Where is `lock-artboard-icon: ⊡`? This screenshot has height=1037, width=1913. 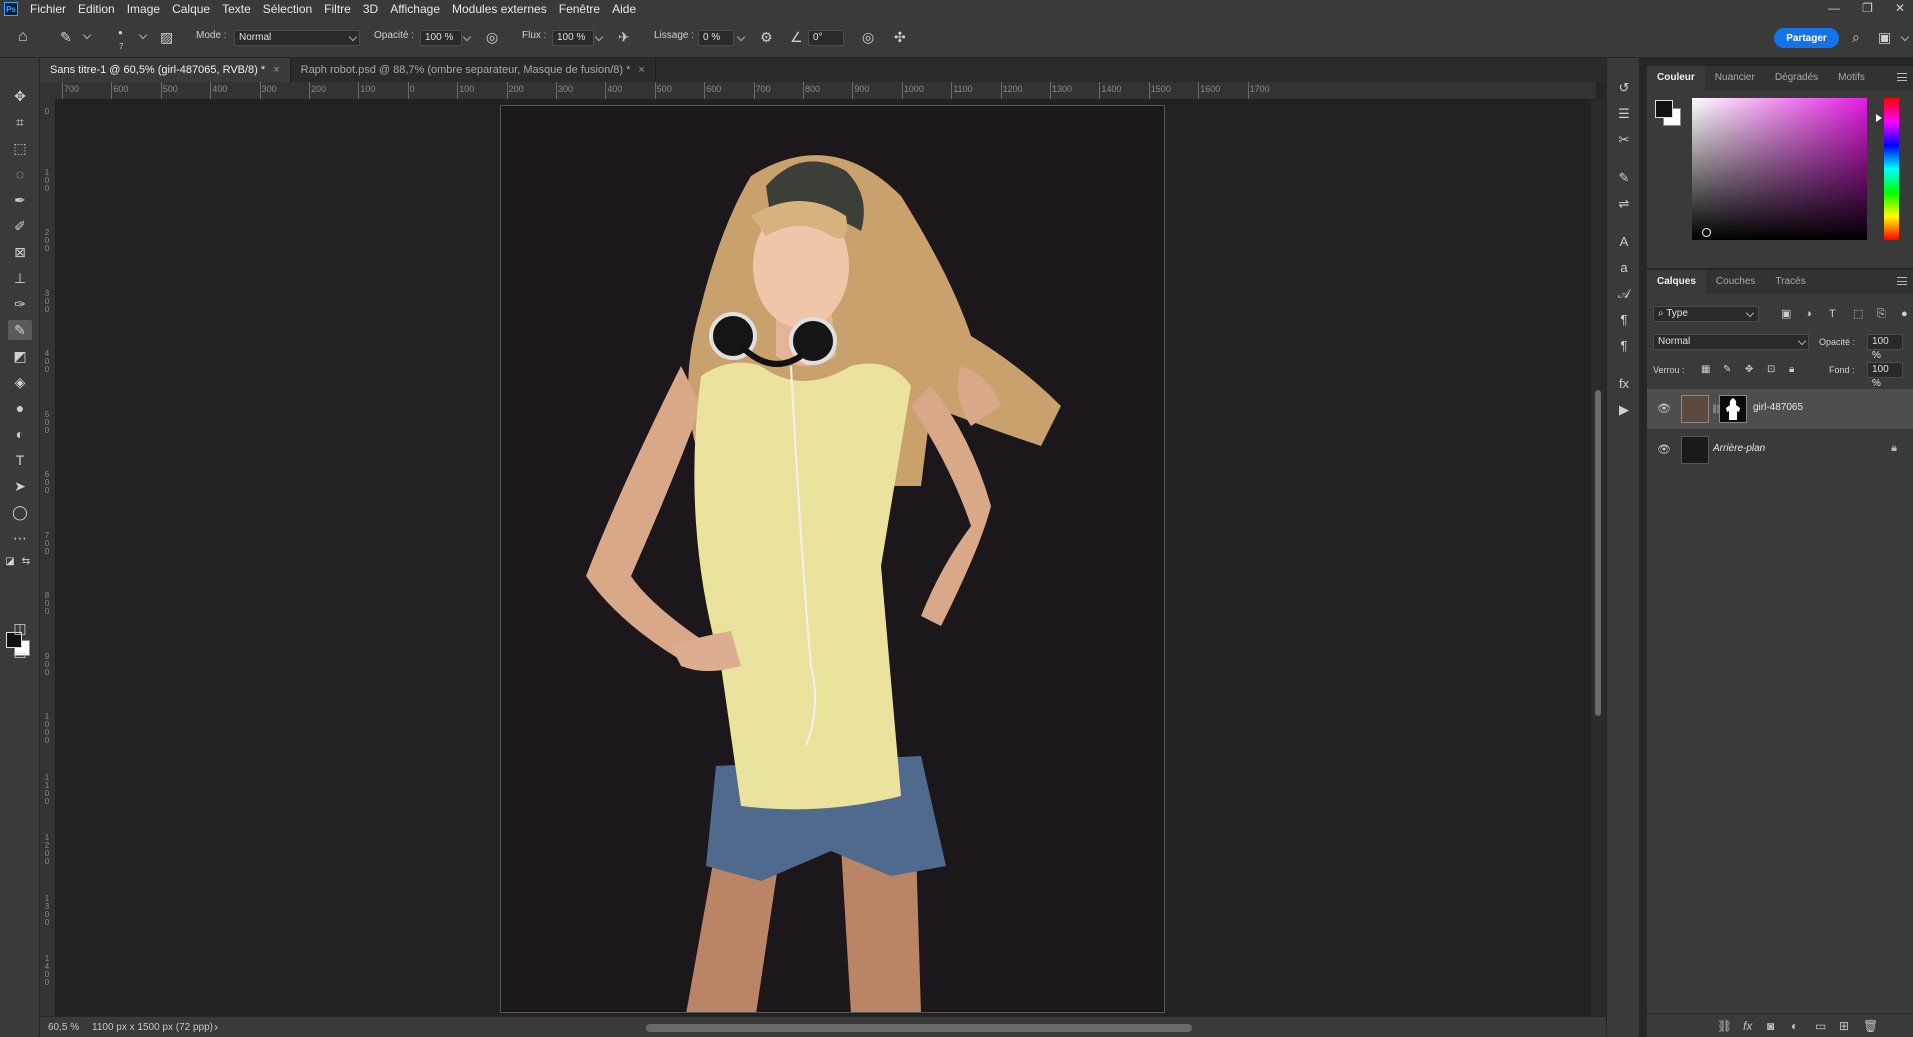 lock-artboard-icon: ⊡ is located at coordinates (1771, 370).